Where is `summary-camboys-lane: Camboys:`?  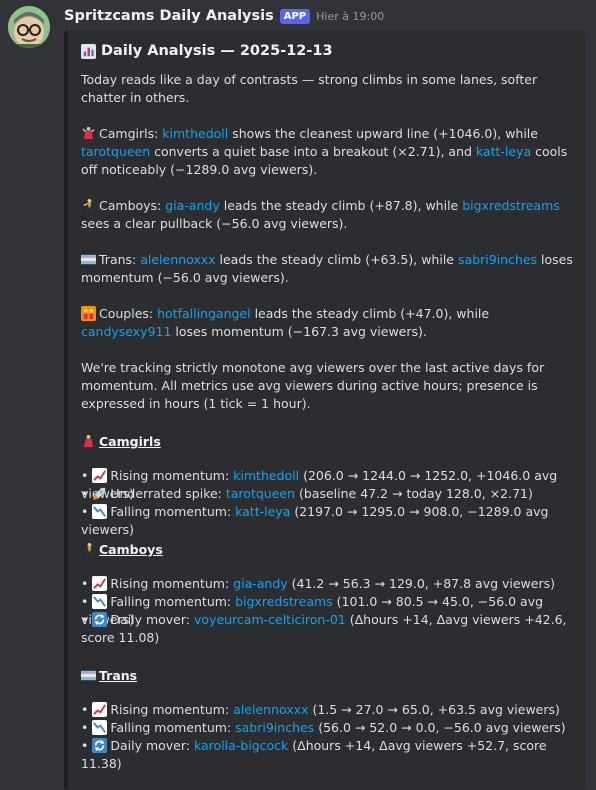 summary-camboys-lane: Camboys: is located at coordinates (130, 205).